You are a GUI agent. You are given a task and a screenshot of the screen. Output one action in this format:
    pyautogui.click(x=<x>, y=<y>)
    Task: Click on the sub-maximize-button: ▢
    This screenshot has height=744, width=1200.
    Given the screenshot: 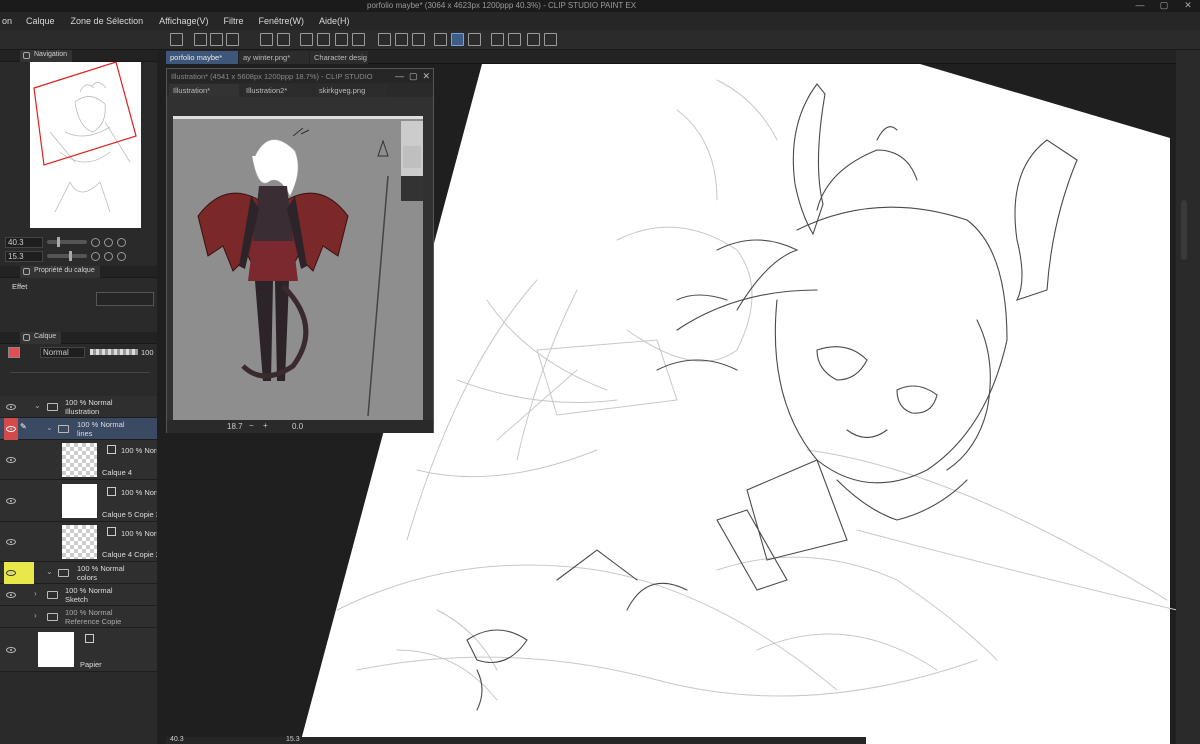 What is the action you would take?
    pyautogui.click(x=413, y=76)
    